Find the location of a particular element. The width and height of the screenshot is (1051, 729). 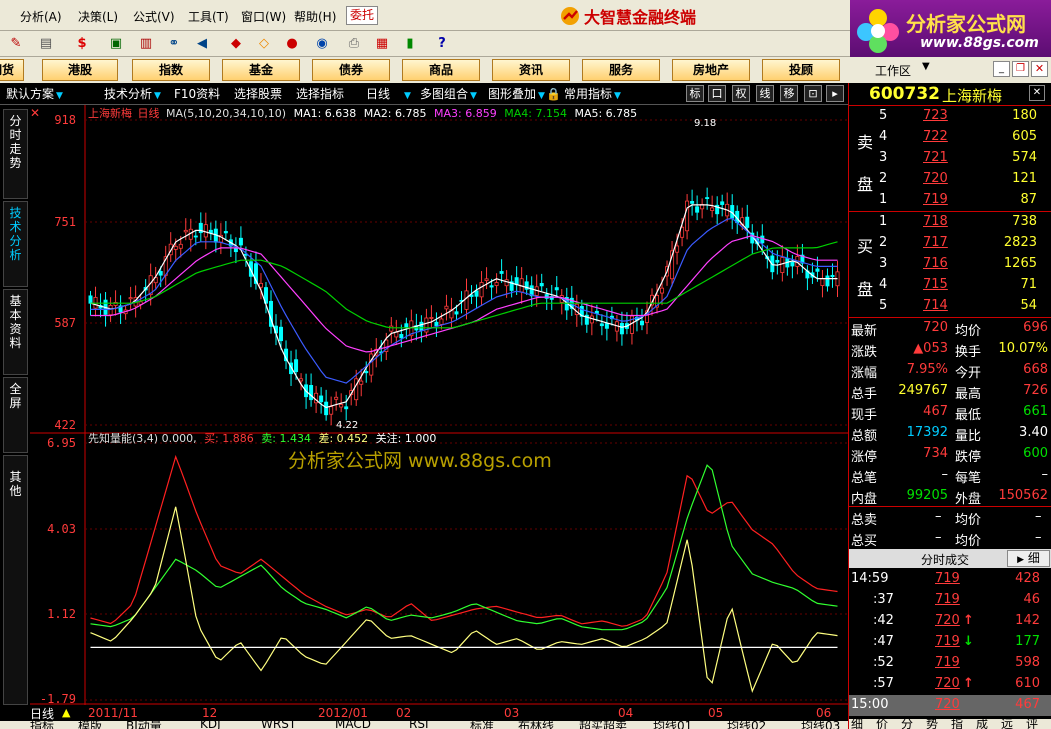

market-tab-bond: 债券 is located at coordinates (351, 70).